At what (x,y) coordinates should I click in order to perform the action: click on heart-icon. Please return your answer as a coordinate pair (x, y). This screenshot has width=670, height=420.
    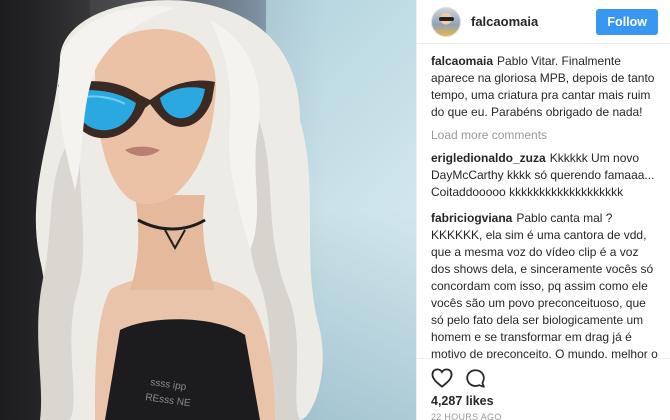
    Looking at the image, I should click on (442, 378).